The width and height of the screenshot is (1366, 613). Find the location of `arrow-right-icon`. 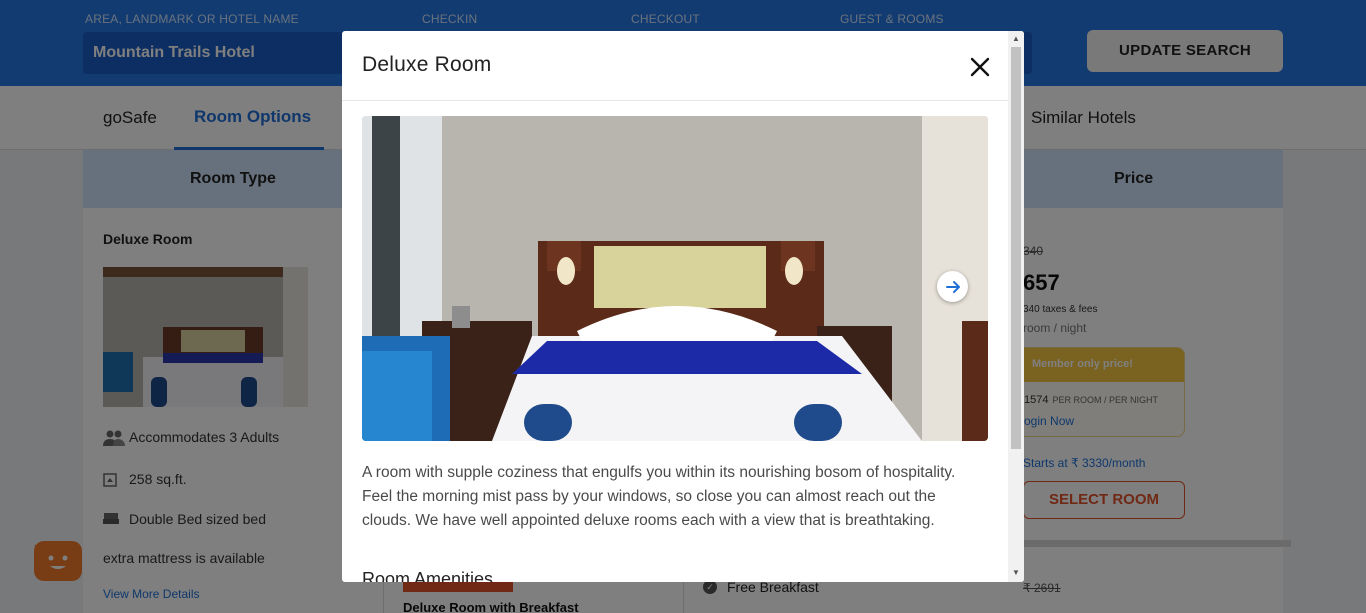

arrow-right-icon is located at coordinates (952, 286).